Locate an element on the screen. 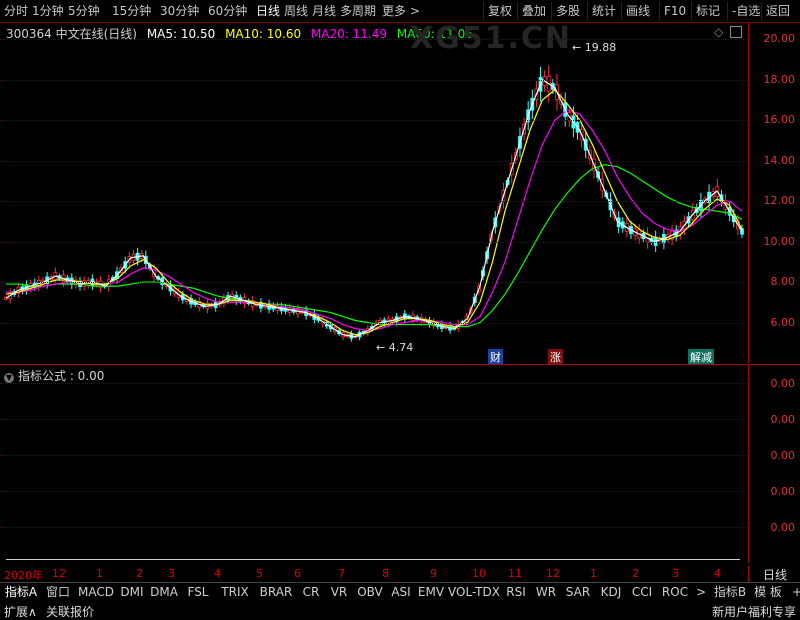  indicator-title: ▼ 指标公式 : 0.00 is located at coordinates (54, 375).